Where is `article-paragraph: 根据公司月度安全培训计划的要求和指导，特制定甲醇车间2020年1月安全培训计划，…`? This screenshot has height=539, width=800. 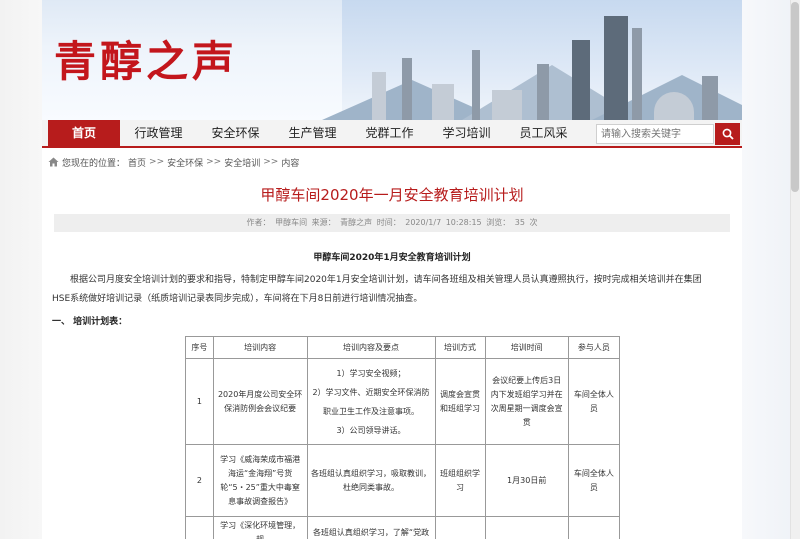 article-paragraph: 根据公司月度安全培训计划的要求和指导，特制定甲醇车间2020年1月安全培训计划，… is located at coordinates (377, 289).